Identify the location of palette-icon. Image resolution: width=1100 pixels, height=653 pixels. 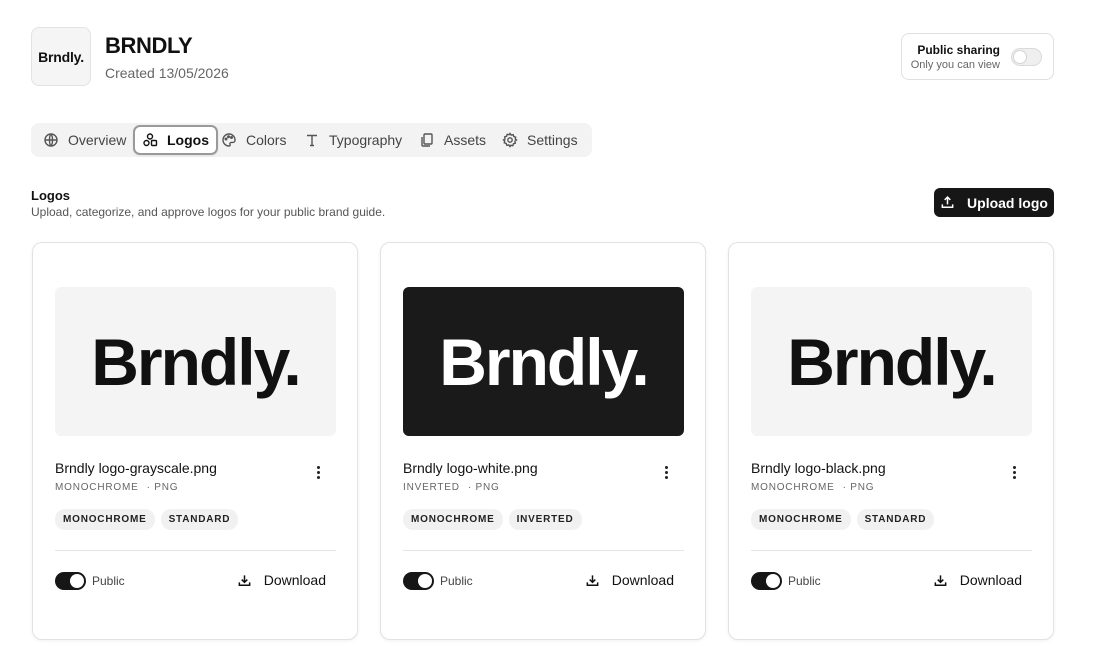
(229, 140).